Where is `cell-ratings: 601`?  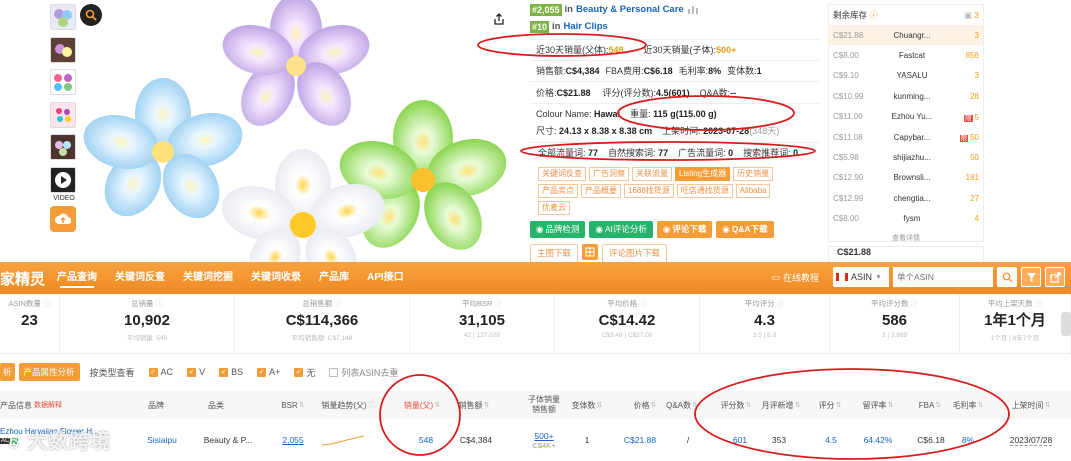
cell-ratings: 601 is located at coordinates (740, 440).